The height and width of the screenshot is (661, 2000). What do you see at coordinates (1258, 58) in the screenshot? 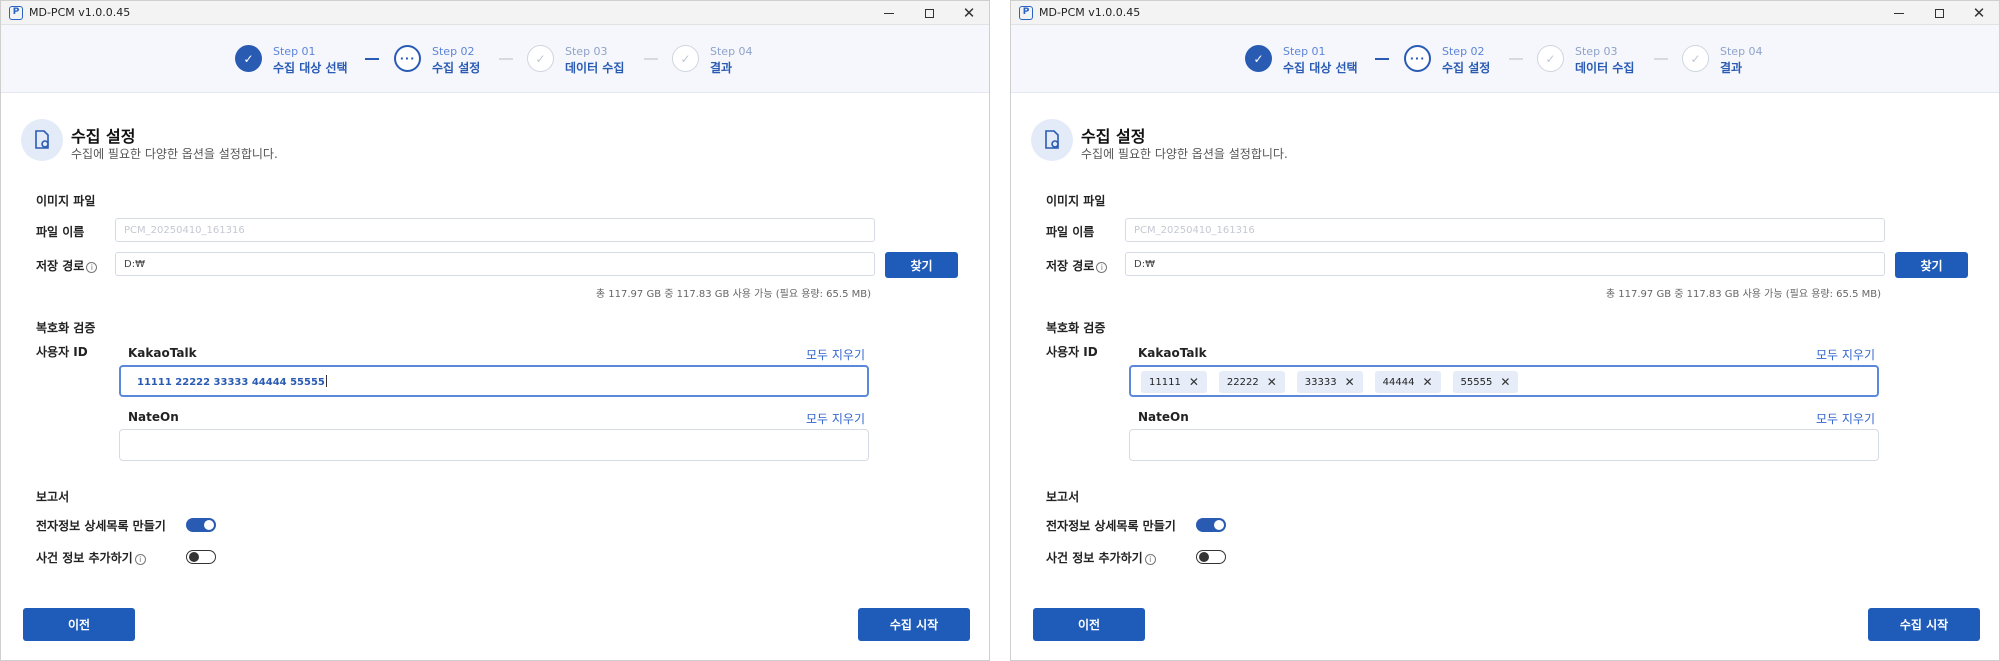
I see `step-1-check-icon: ✓` at bounding box center [1258, 58].